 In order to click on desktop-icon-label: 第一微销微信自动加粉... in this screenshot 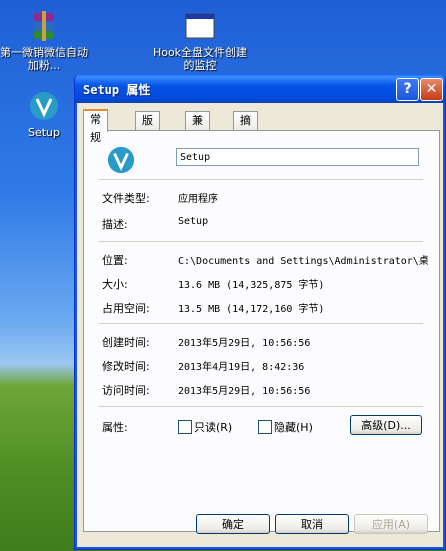, I will do `click(44, 59)`.